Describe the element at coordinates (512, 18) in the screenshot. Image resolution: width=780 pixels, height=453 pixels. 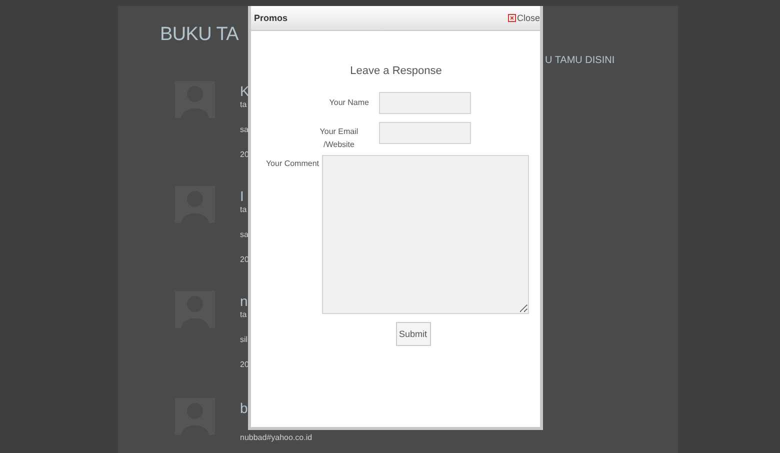
I see `close-icon` at that location.